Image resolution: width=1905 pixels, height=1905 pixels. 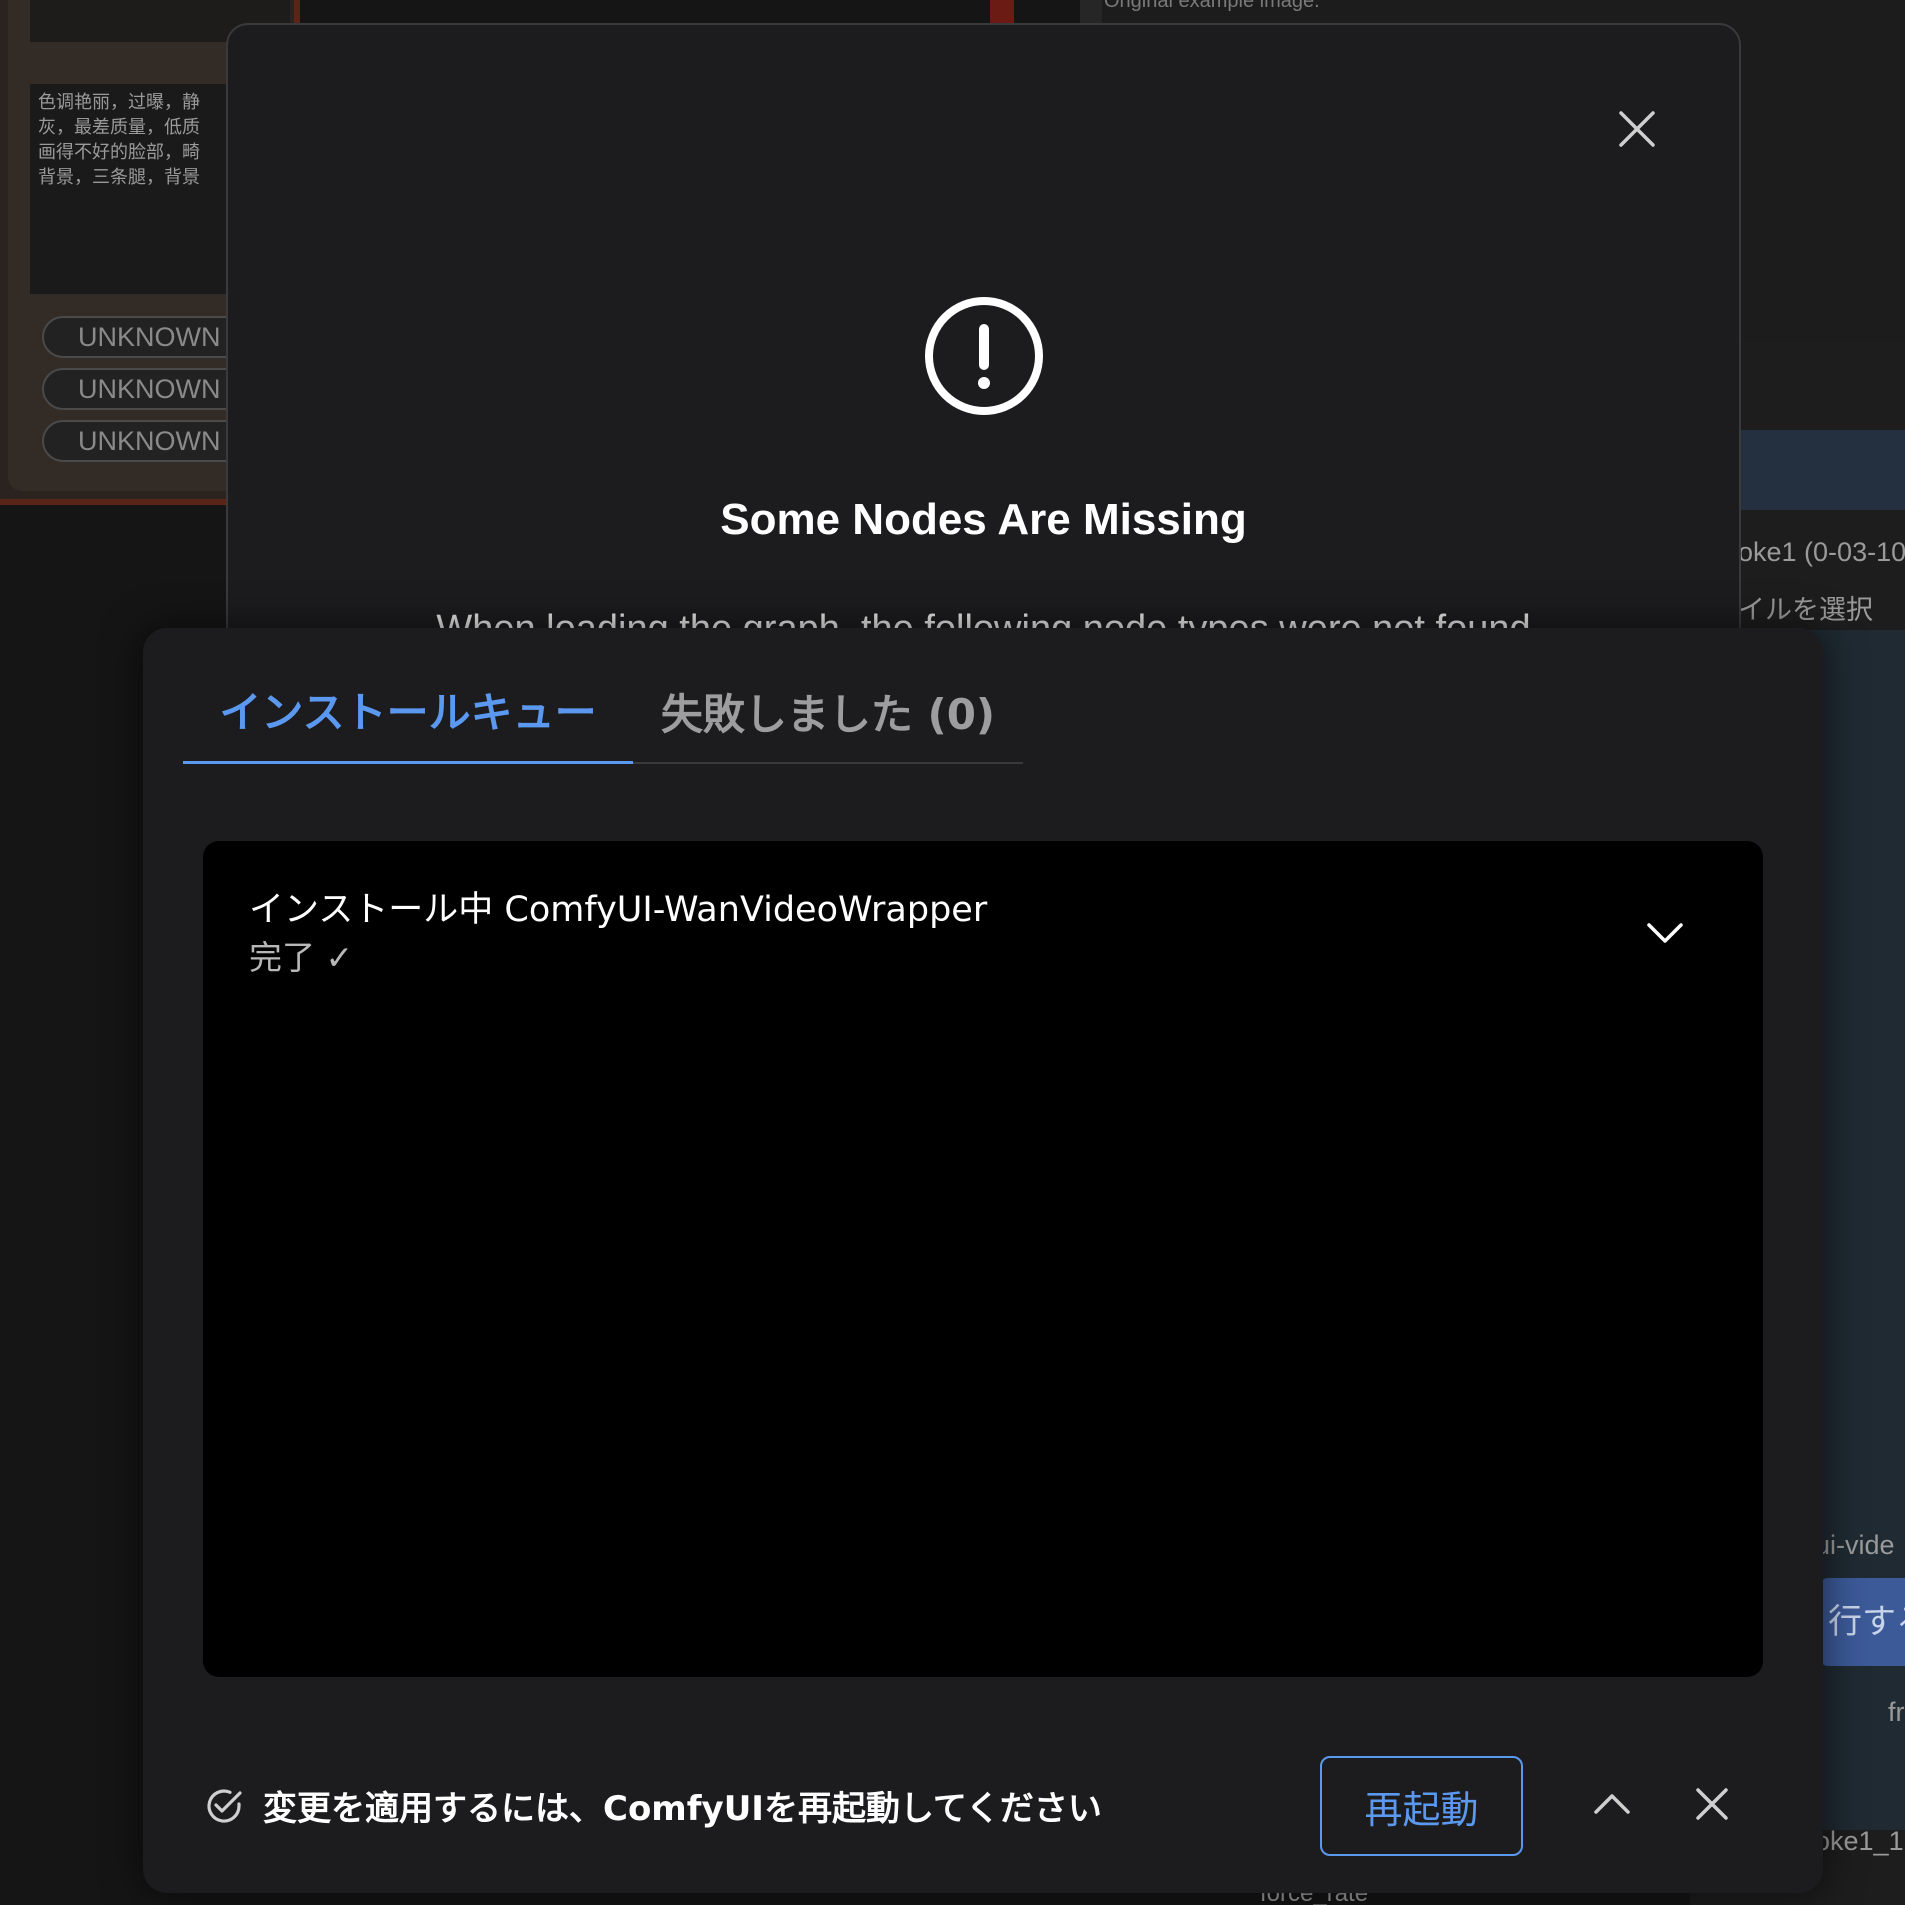 What do you see at coordinates (224, 1805) in the screenshot?
I see `check-circle-icon` at bounding box center [224, 1805].